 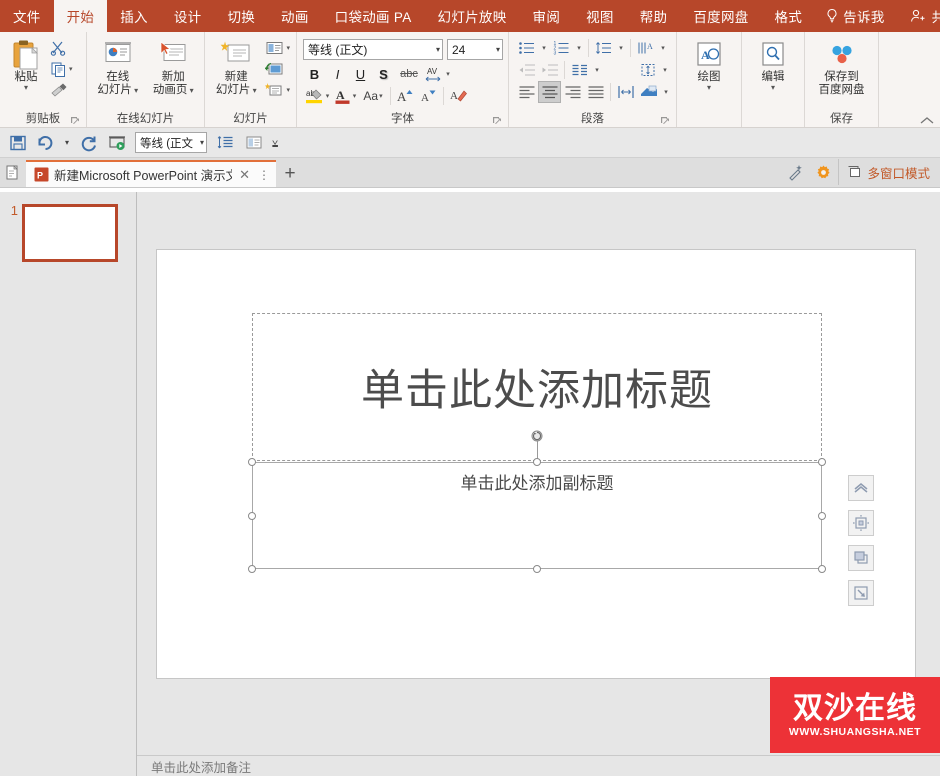 What do you see at coordinates (171, 142) in the screenshot?
I see `quick-font-name-combo: 等线 (正文 ▾` at bounding box center [171, 142].